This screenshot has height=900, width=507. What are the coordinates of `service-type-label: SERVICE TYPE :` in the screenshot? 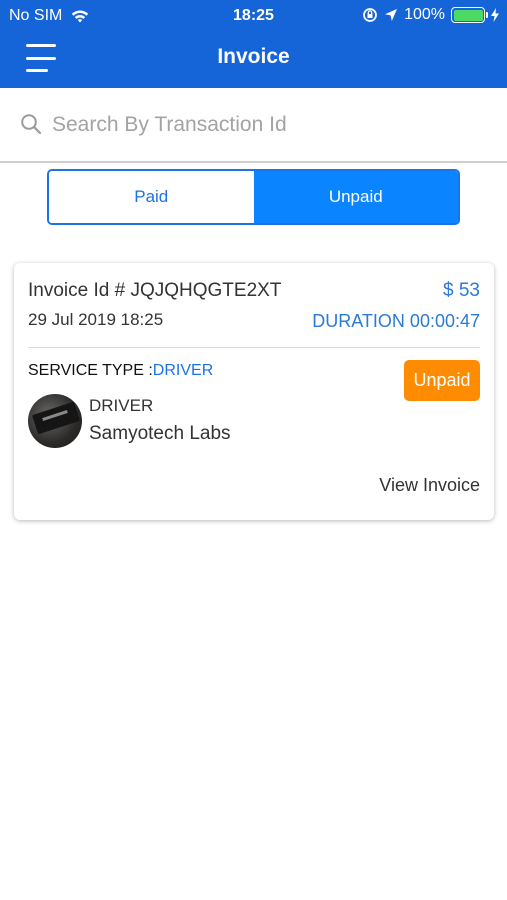 It's located at (90, 370).